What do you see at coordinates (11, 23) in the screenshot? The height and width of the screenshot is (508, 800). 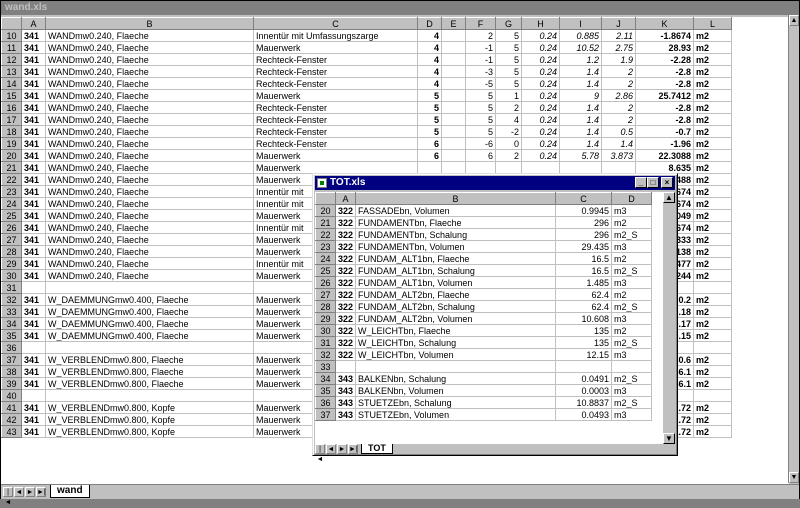 I see `corner-header` at bounding box center [11, 23].